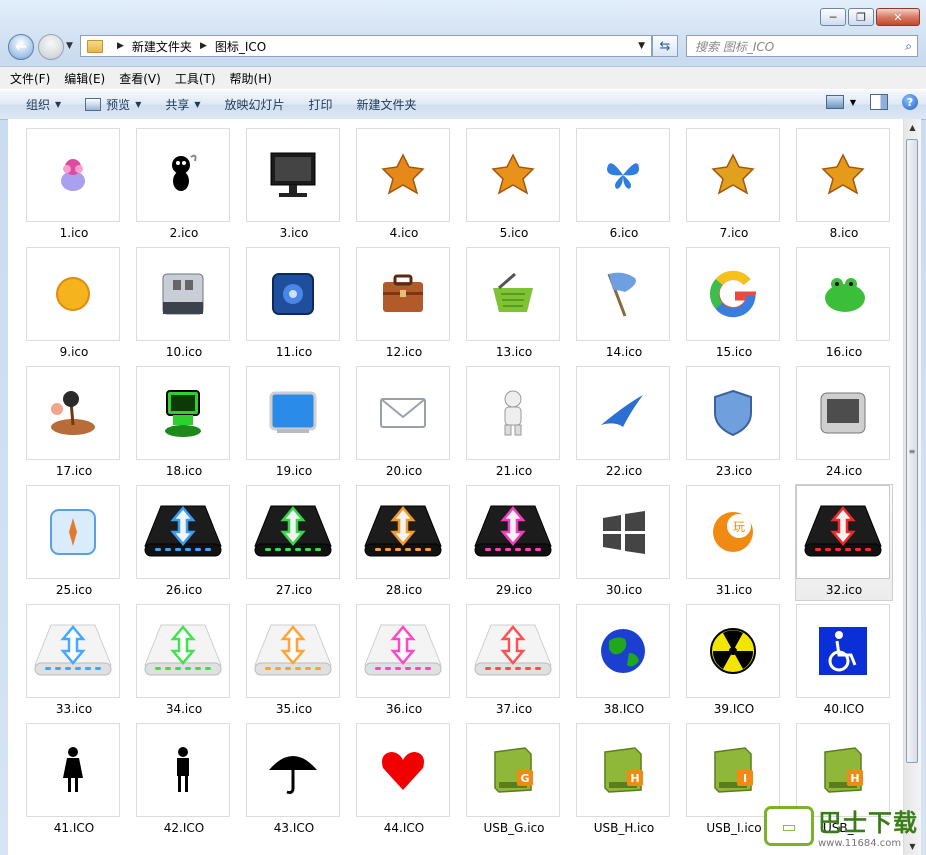 The height and width of the screenshot is (855, 926). Describe the element at coordinates (74, 352) in the screenshot. I see `file-name: 9.ico` at that location.